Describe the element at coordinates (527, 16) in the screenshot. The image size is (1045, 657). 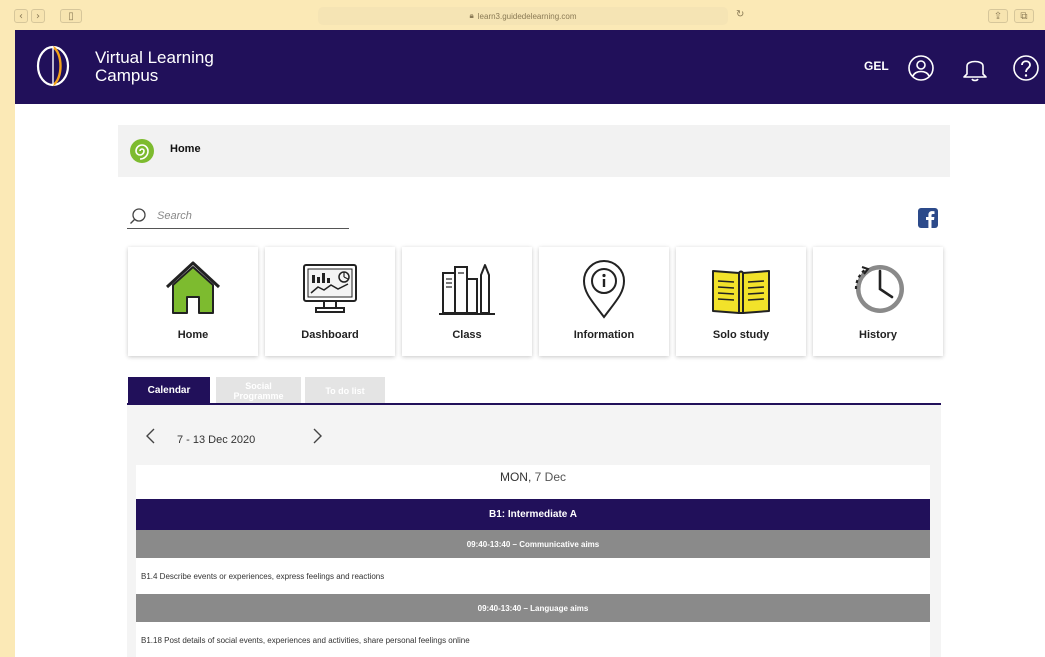
I see `address-text: learn3.guidedelearning.com` at that location.